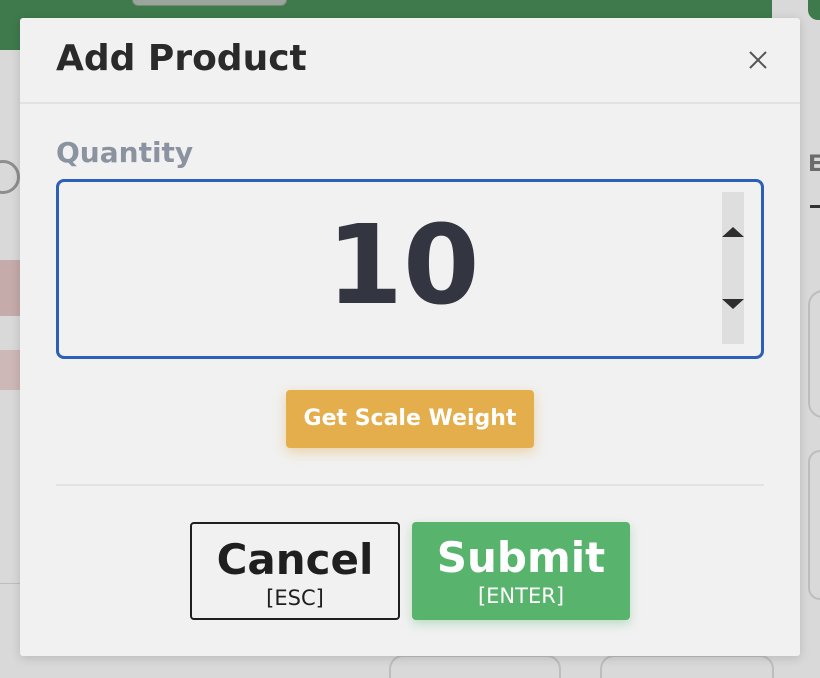 Image resolution: width=820 pixels, height=678 pixels. I want to click on close-button, so click(758, 60).